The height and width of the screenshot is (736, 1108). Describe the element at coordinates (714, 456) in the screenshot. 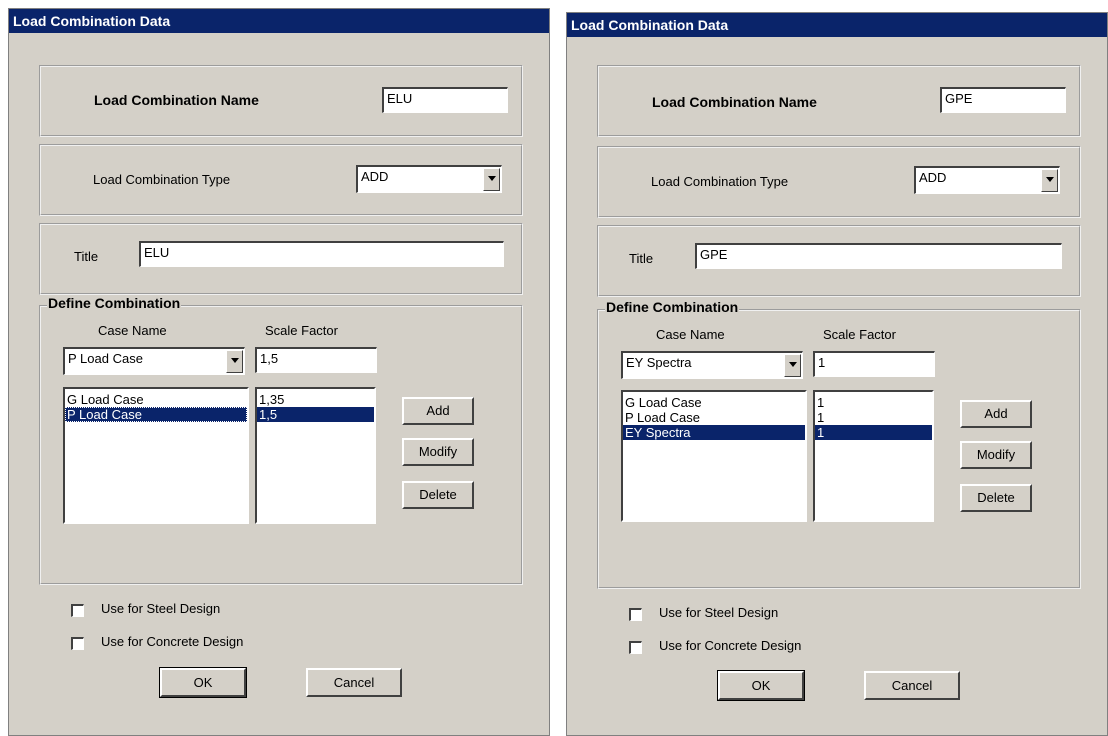

I see `case-list: G Load Case P Load Case EY Spectra` at that location.